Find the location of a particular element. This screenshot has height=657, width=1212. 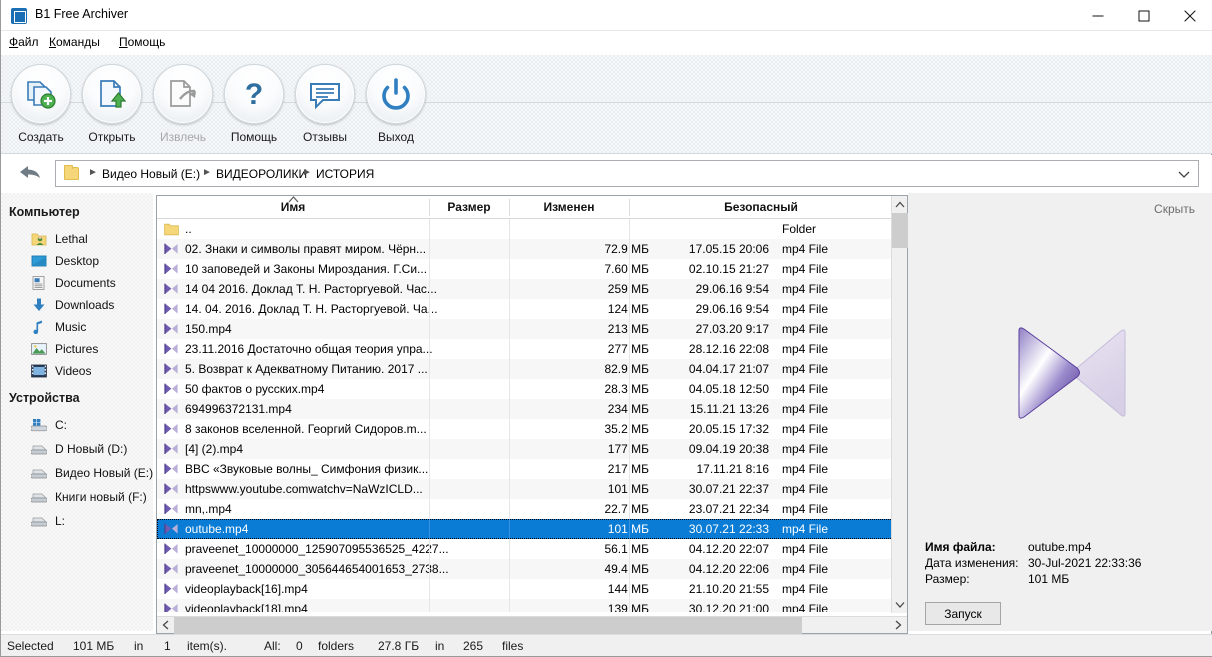

close-button is located at coordinates (1189, 15).